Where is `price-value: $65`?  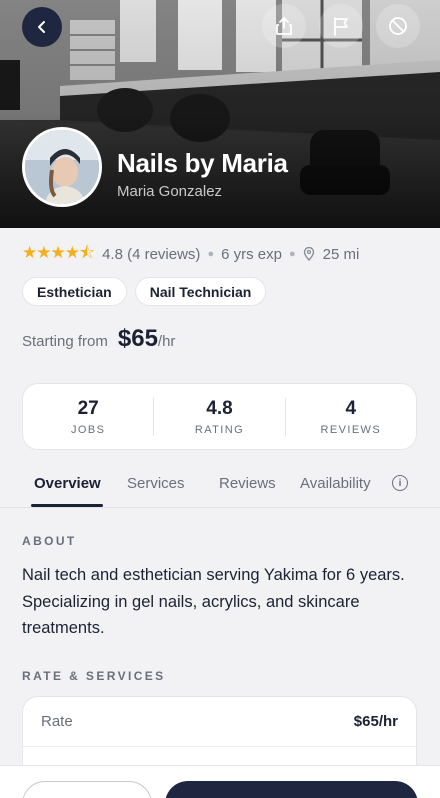
price-value: $65 is located at coordinates (137, 338).